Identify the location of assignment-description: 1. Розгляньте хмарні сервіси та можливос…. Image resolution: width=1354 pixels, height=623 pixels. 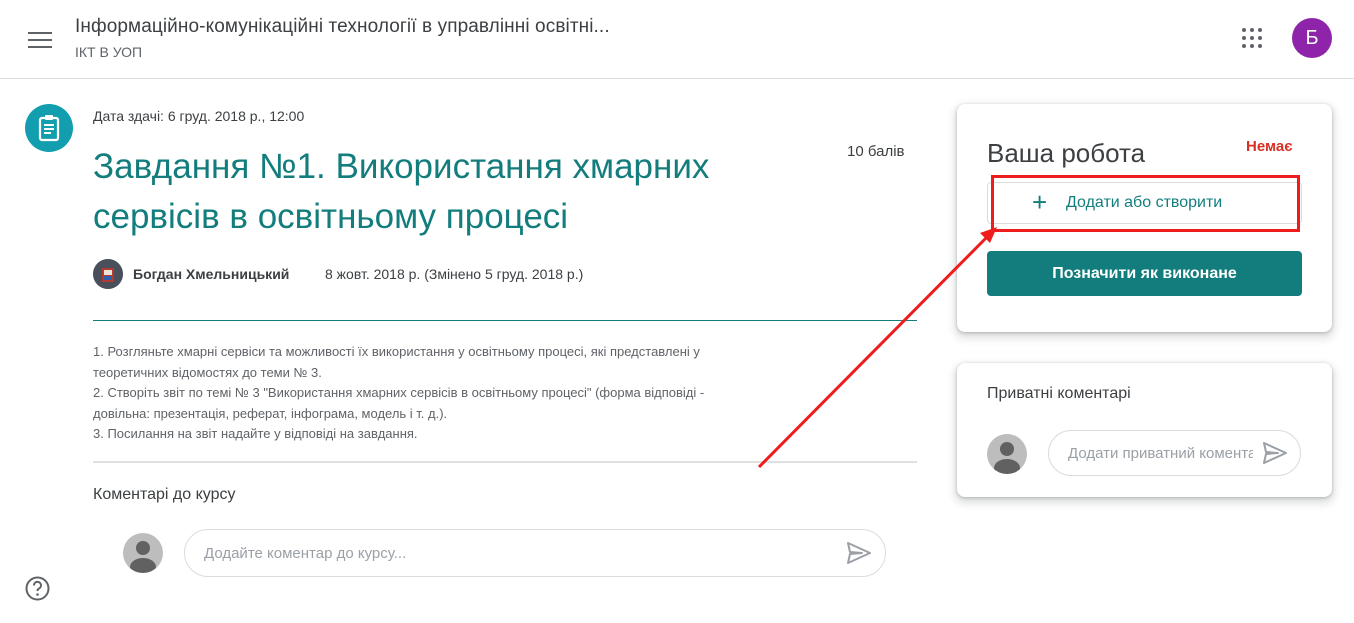
(473, 393).